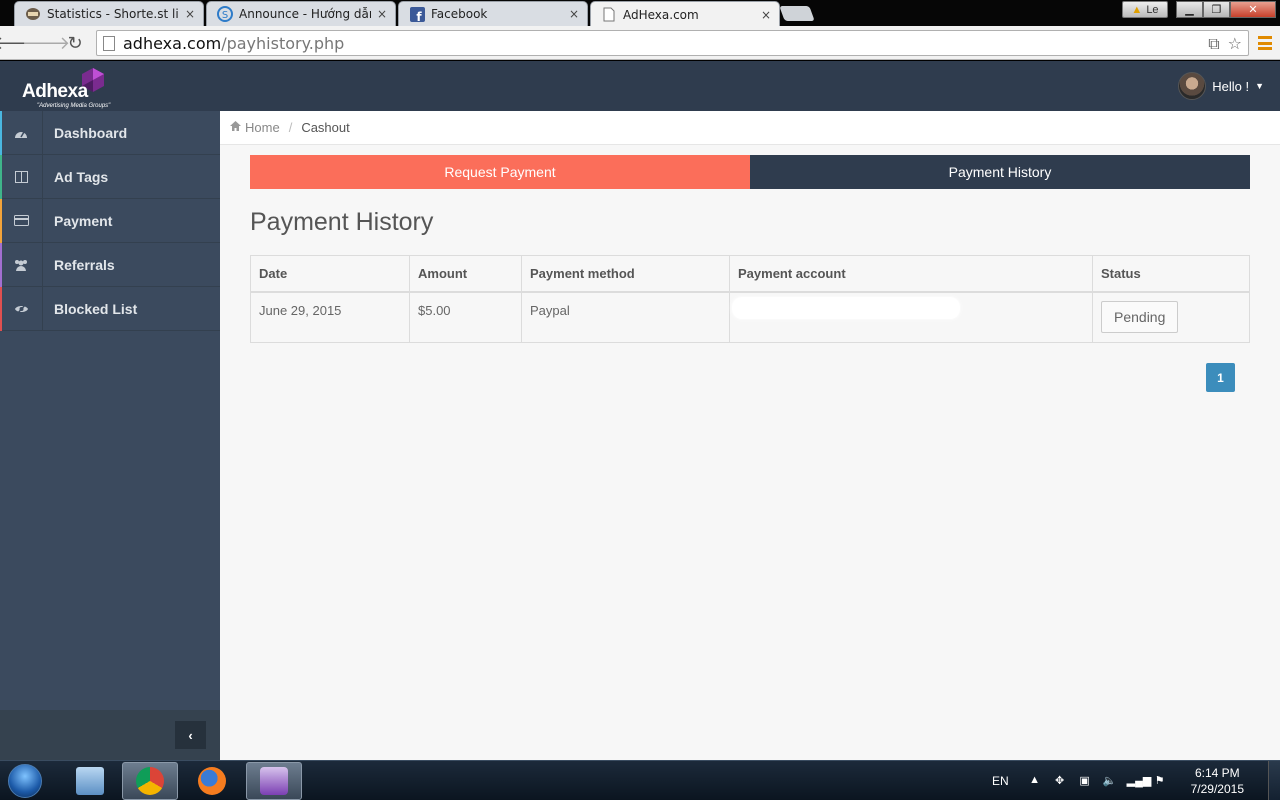 The height and width of the screenshot is (800, 1280). Describe the element at coordinates (325, 127) in the screenshot. I see `breadcrumb-current: Cashout` at that location.